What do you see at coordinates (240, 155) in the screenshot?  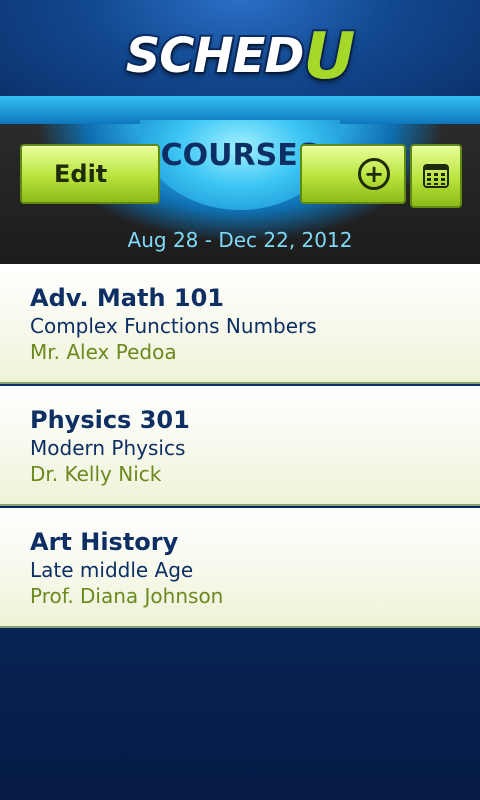 I see `page-title: COURSES` at bounding box center [240, 155].